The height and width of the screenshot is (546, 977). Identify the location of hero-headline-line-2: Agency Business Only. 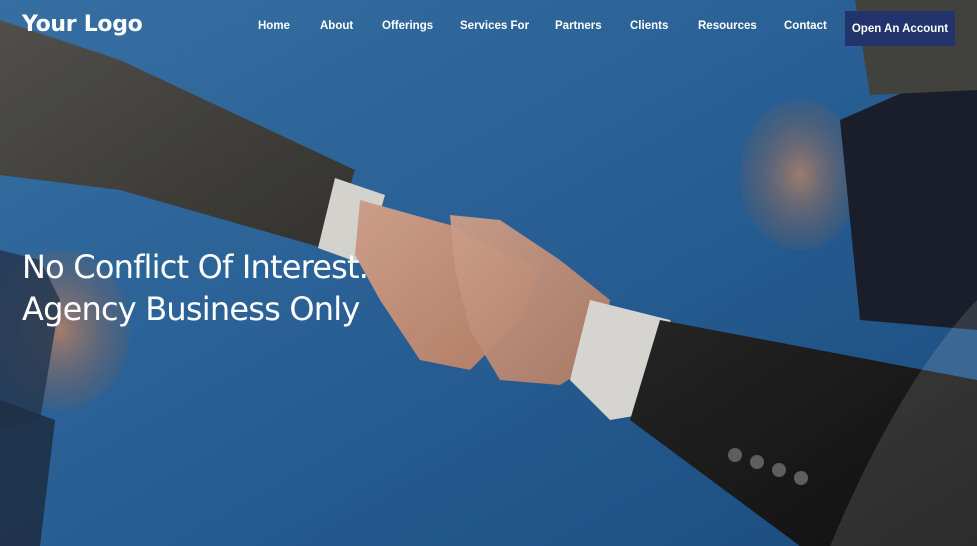
(191, 309).